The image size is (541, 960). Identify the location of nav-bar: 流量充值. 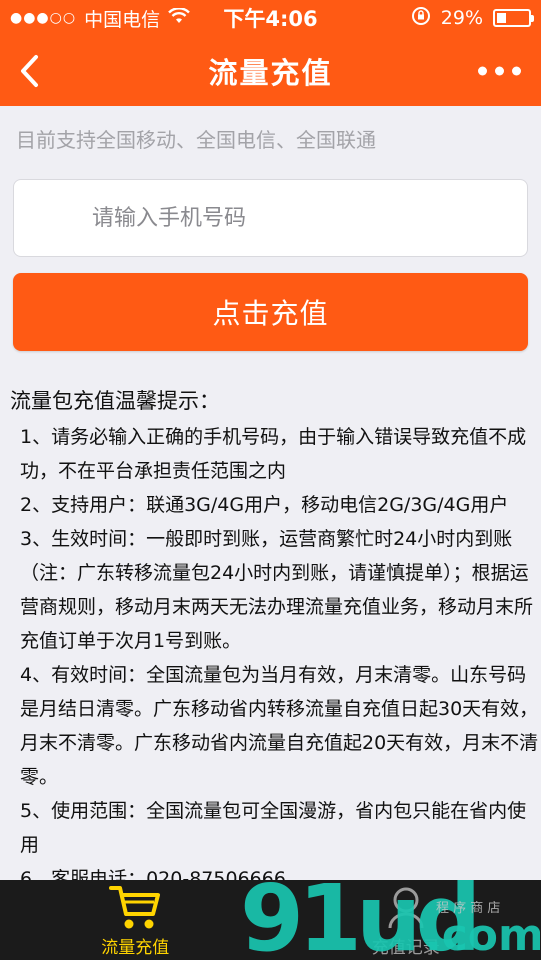
(270, 71).